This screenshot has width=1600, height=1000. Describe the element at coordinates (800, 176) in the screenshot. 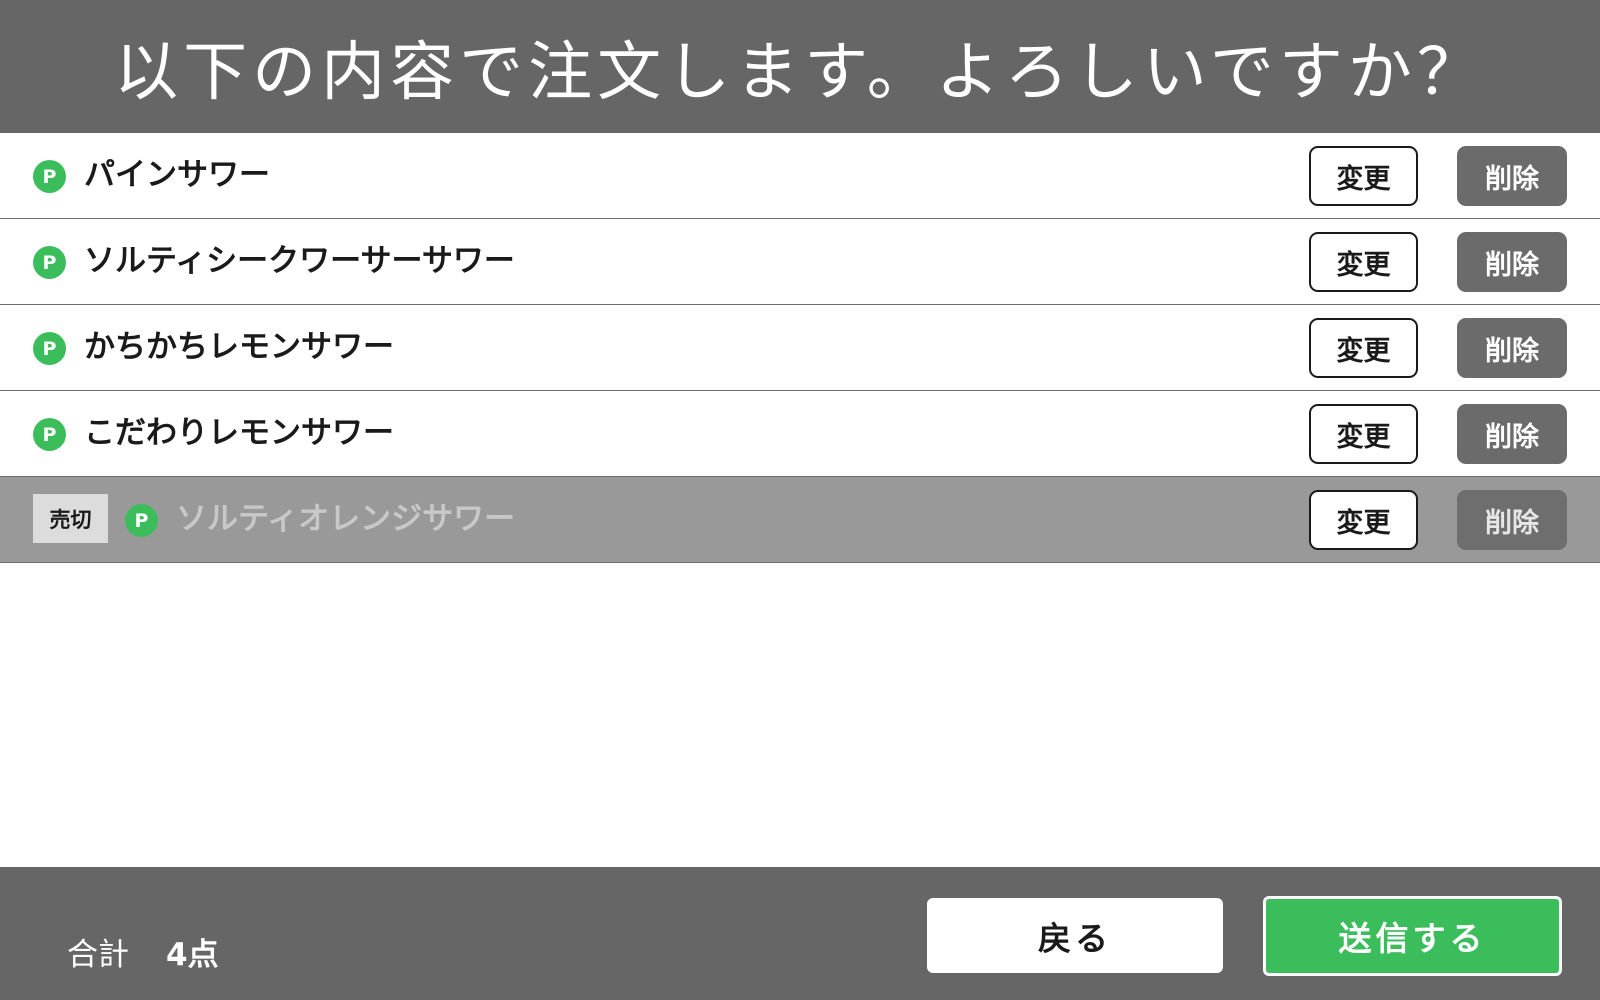

I see `order-item-row: P パインサワー 変更 削除` at that location.